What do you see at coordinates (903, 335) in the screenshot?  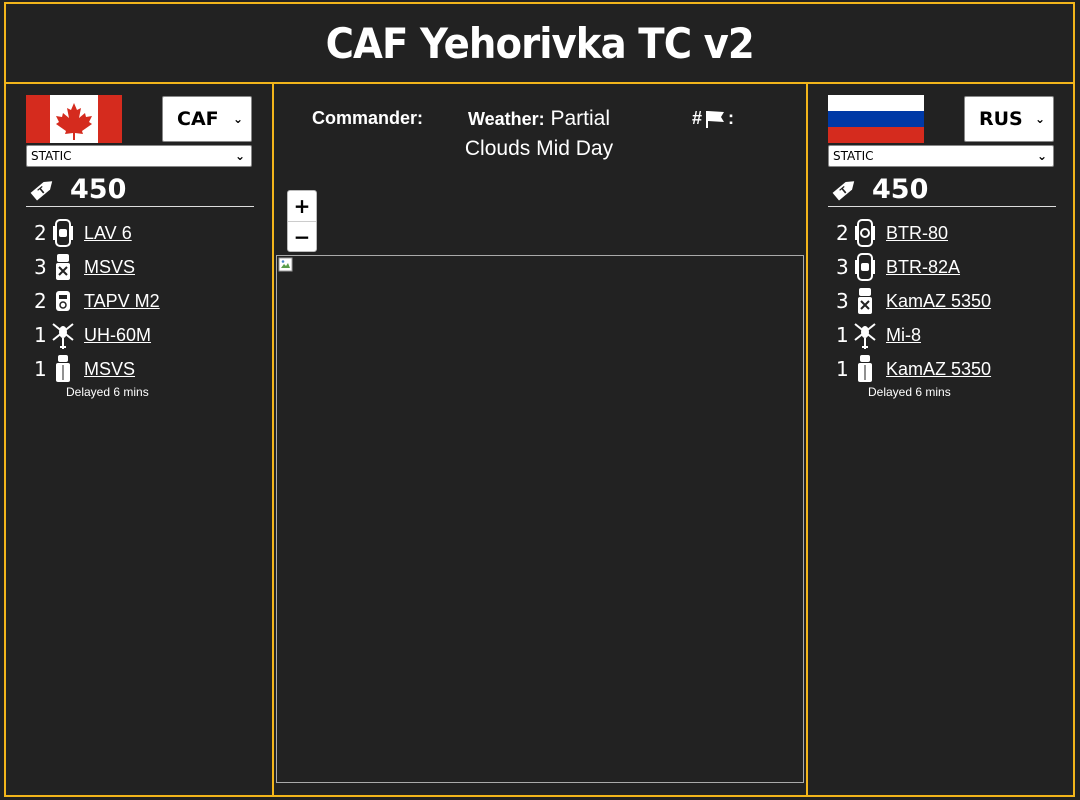 I see `unit-name-link: Mi-8` at bounding box center [903, 335].